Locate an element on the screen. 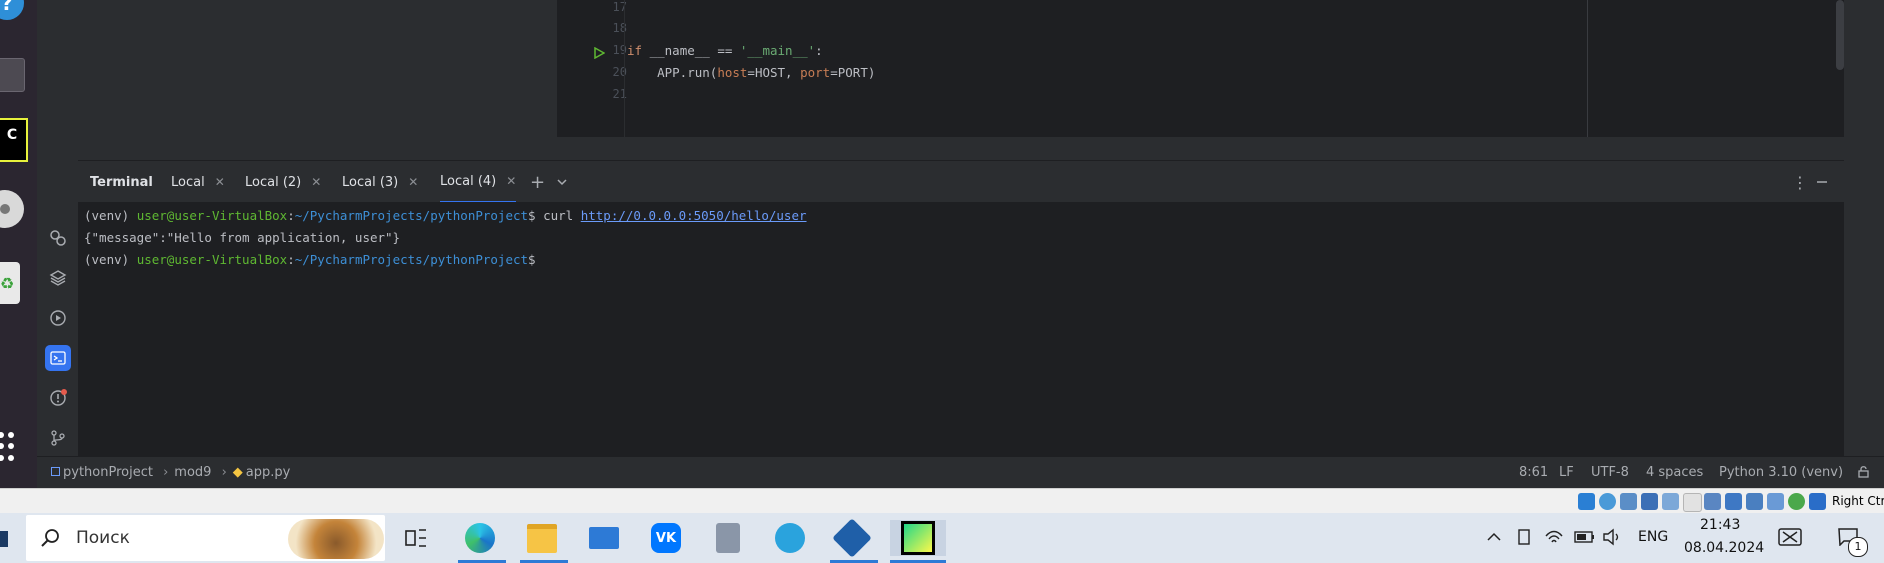 Image resolution: width=1884 pixels, height=563 pixels. tab-local-2: Local (2) ✕ is located at coordinates (283, 182).